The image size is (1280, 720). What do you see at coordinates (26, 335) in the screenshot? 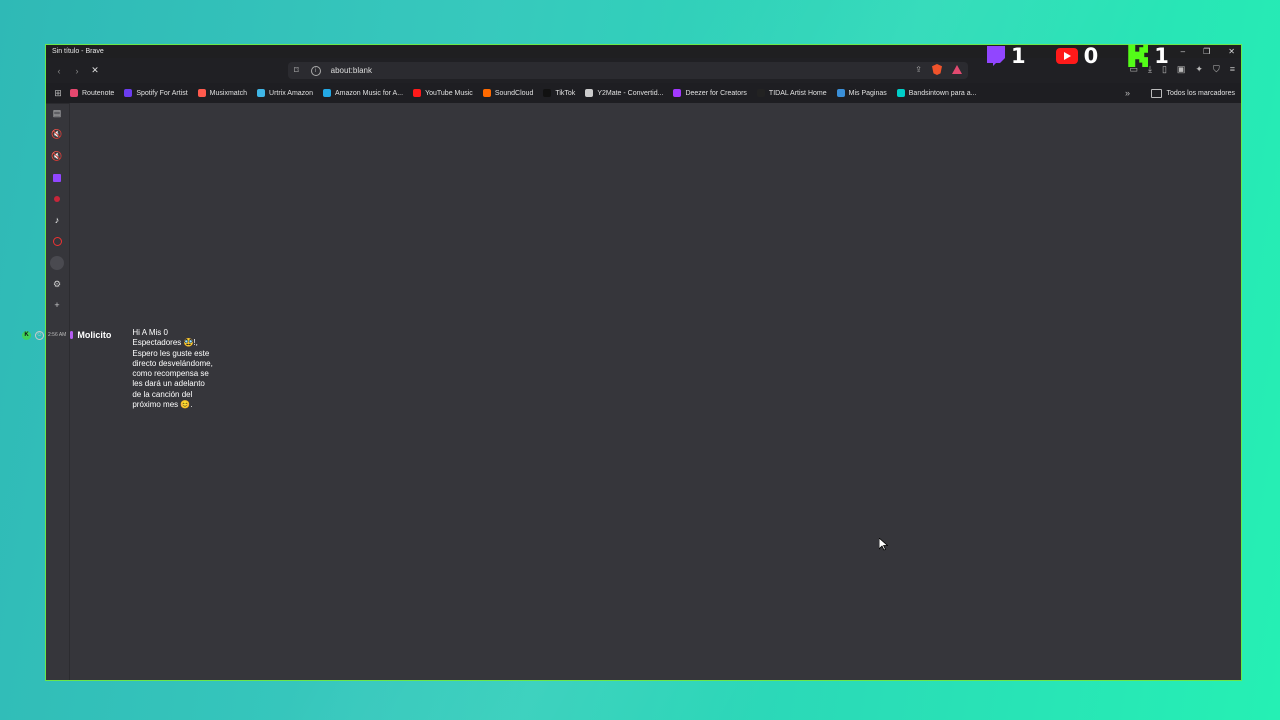
I see `kick-badge-icon: K` at bounding box center [26, 335].